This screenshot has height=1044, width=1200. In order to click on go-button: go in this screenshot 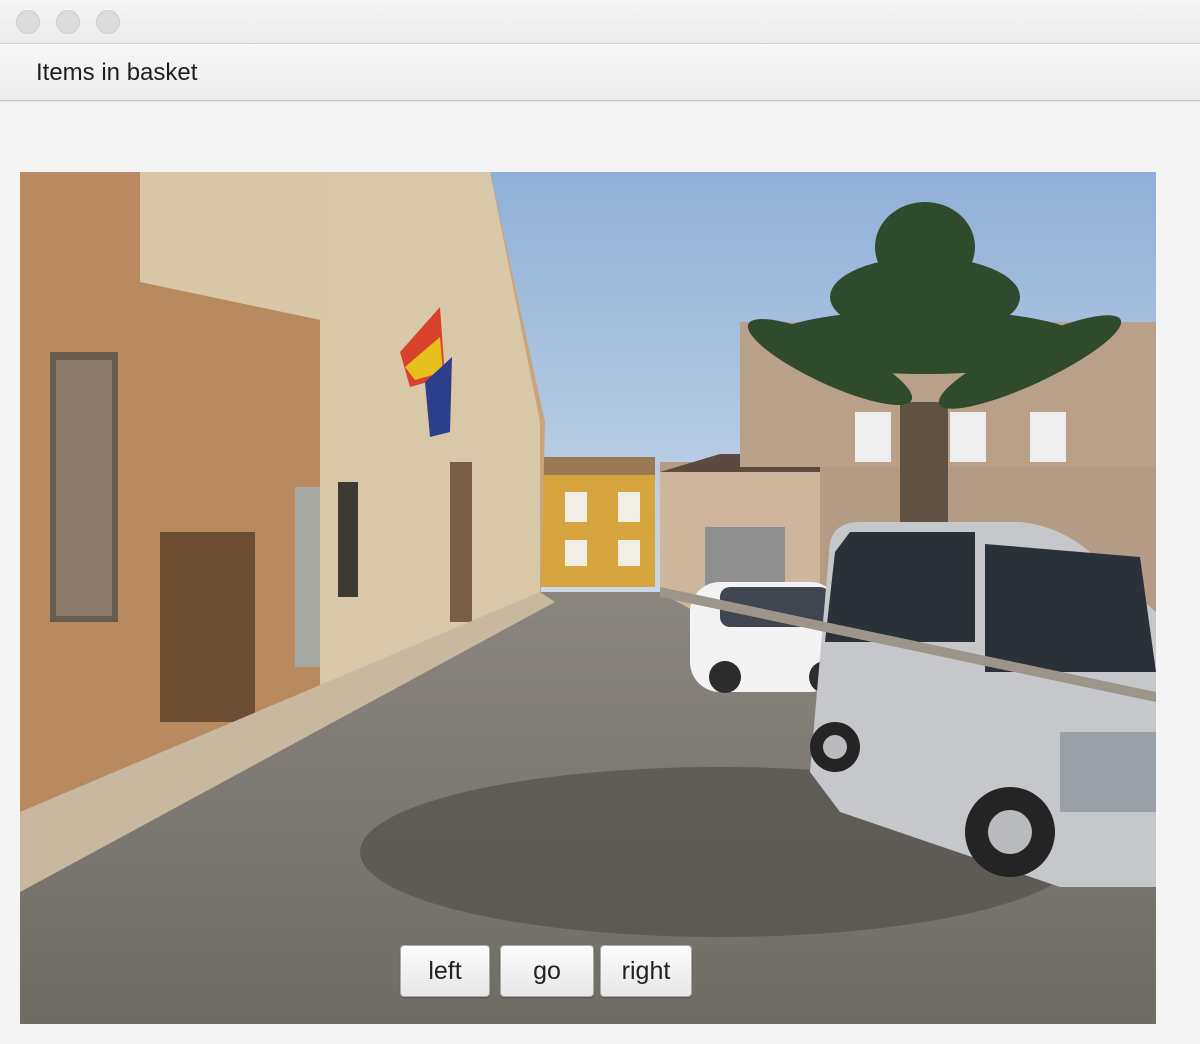, I will do `click(547, 971)`.